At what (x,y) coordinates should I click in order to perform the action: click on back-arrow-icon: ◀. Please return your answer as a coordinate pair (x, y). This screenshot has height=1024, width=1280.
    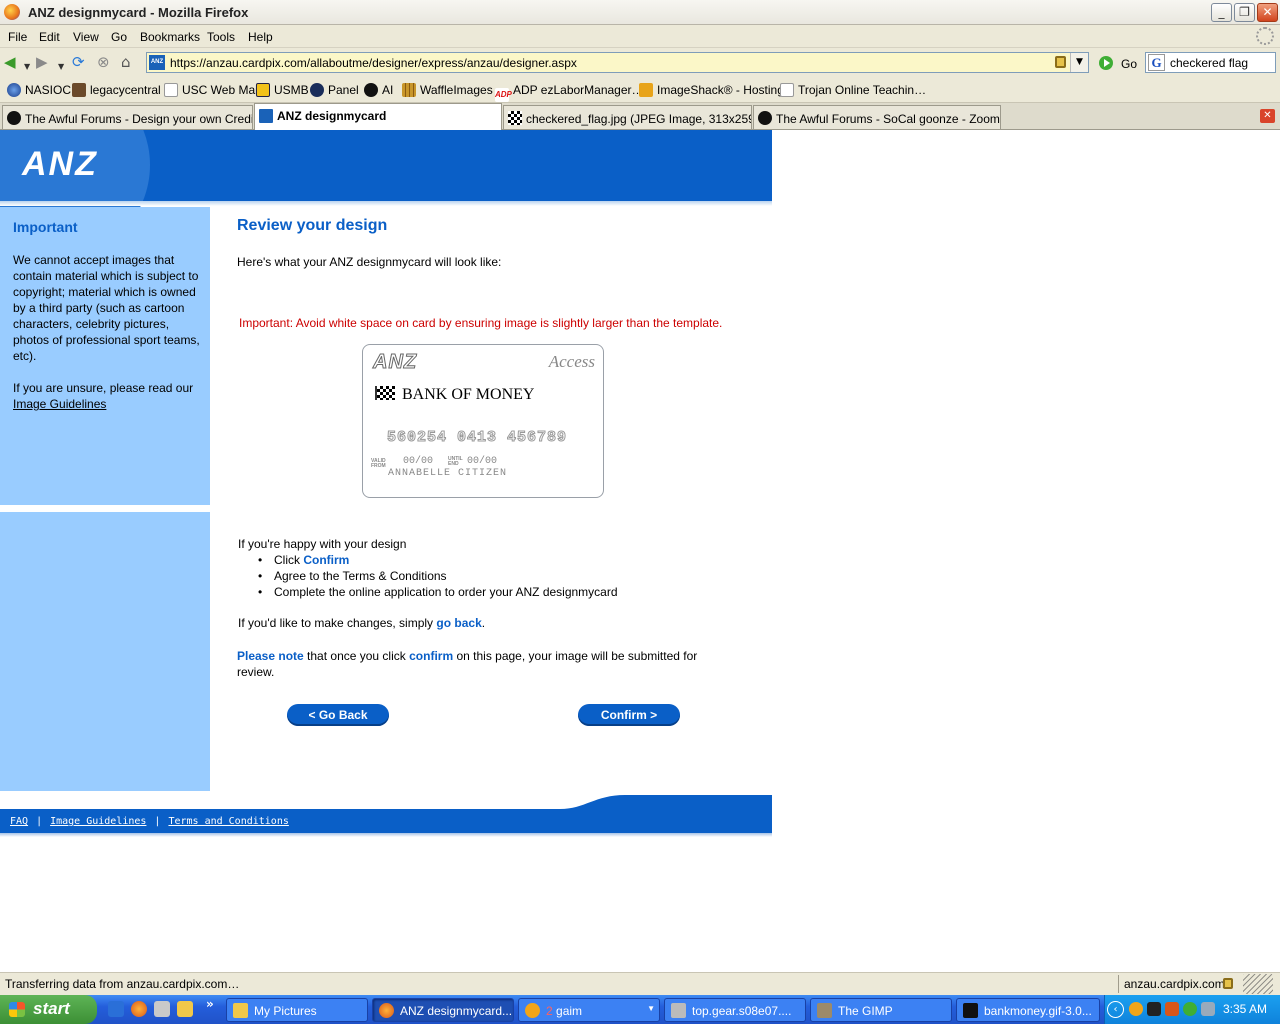
    Looking at the image, I should click on (10, 62).